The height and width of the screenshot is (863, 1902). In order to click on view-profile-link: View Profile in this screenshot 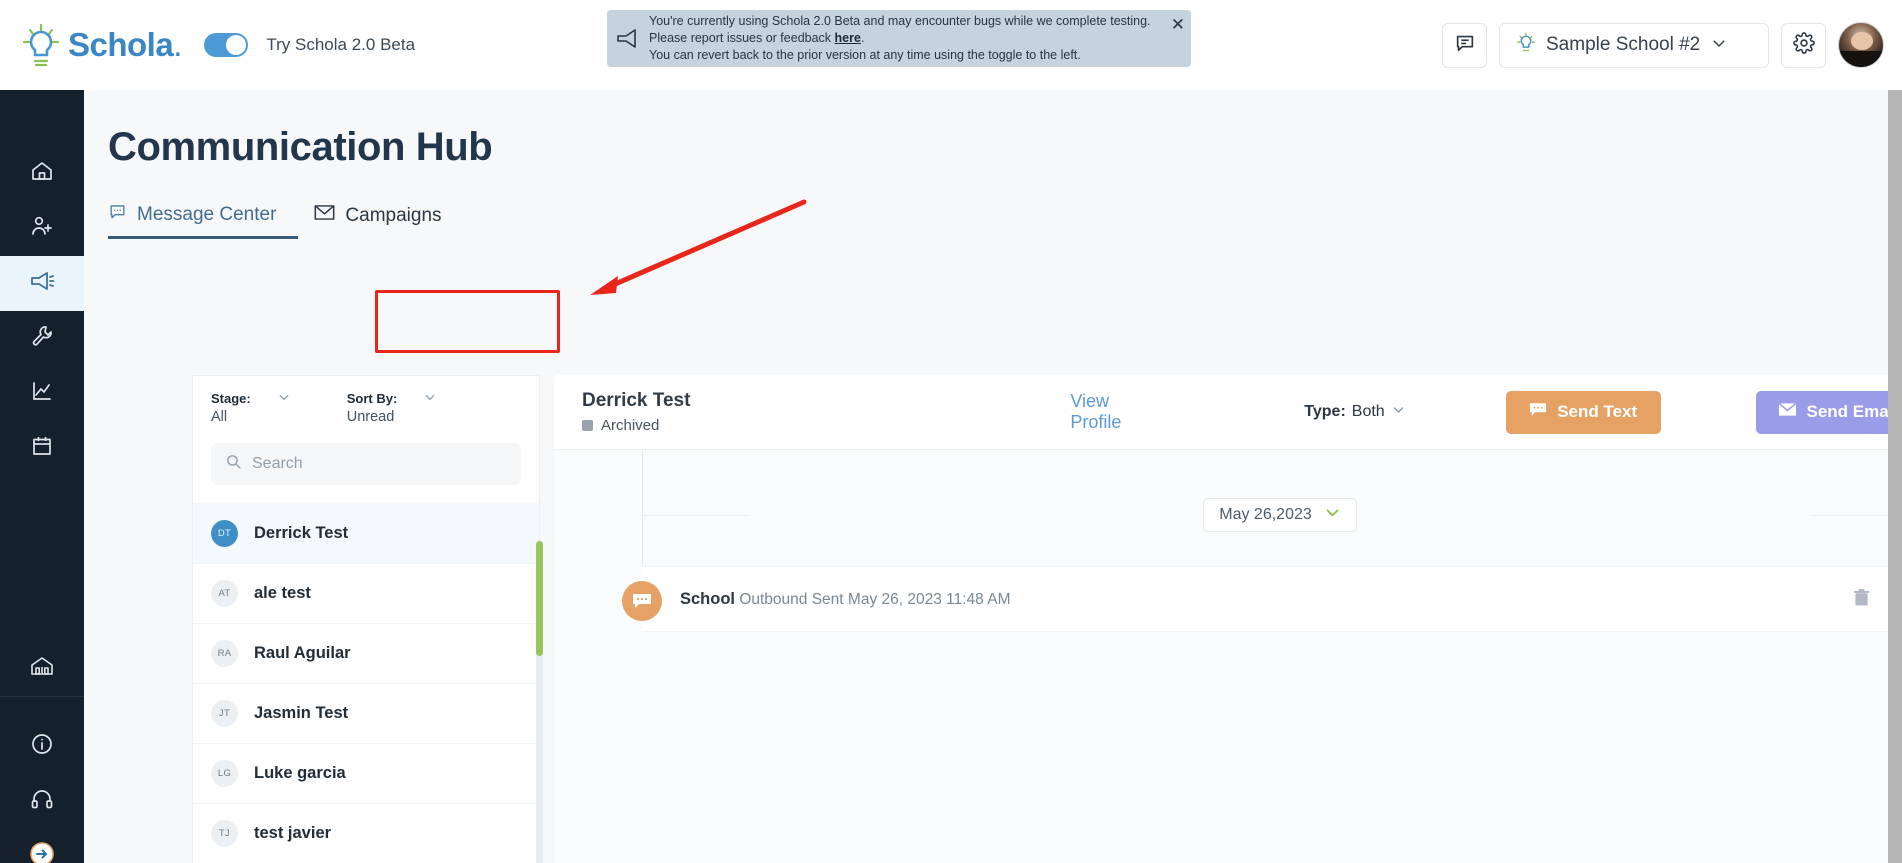, I will do `click(1114, 412)`.